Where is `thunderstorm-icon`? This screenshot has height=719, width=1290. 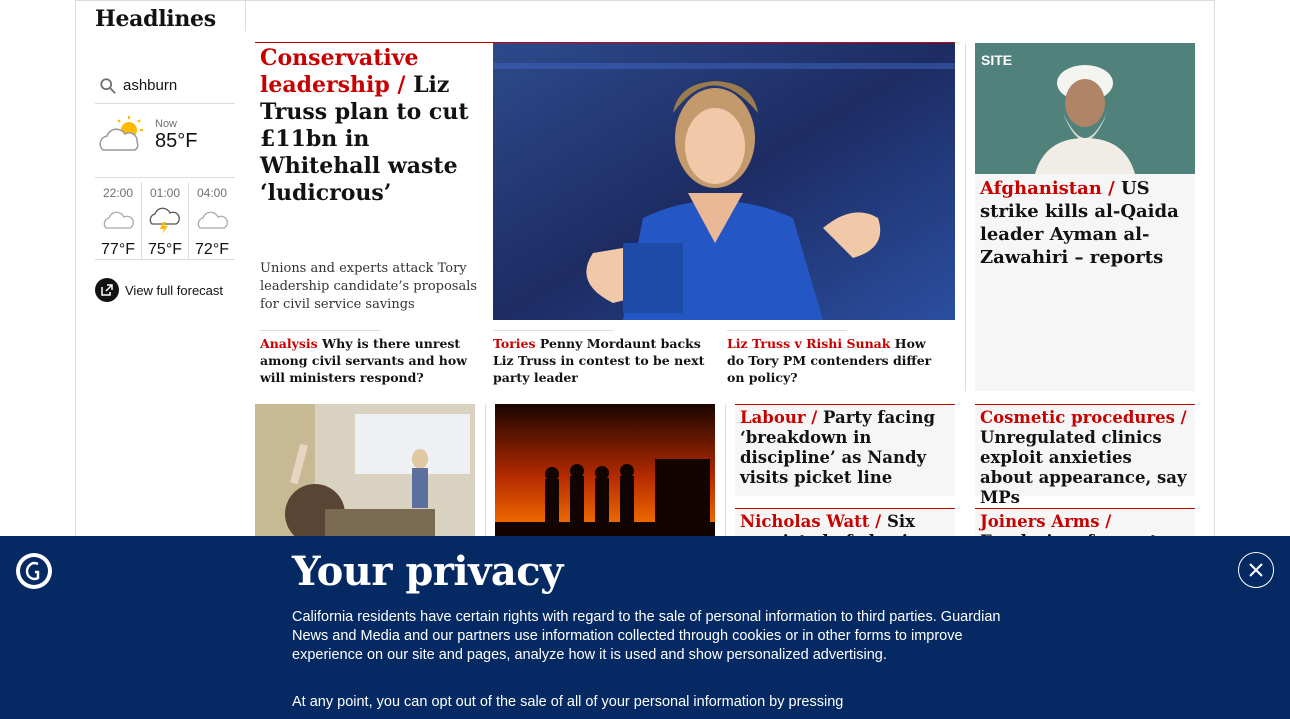 thunderstorm-icon is located at coordinates (164, 220).